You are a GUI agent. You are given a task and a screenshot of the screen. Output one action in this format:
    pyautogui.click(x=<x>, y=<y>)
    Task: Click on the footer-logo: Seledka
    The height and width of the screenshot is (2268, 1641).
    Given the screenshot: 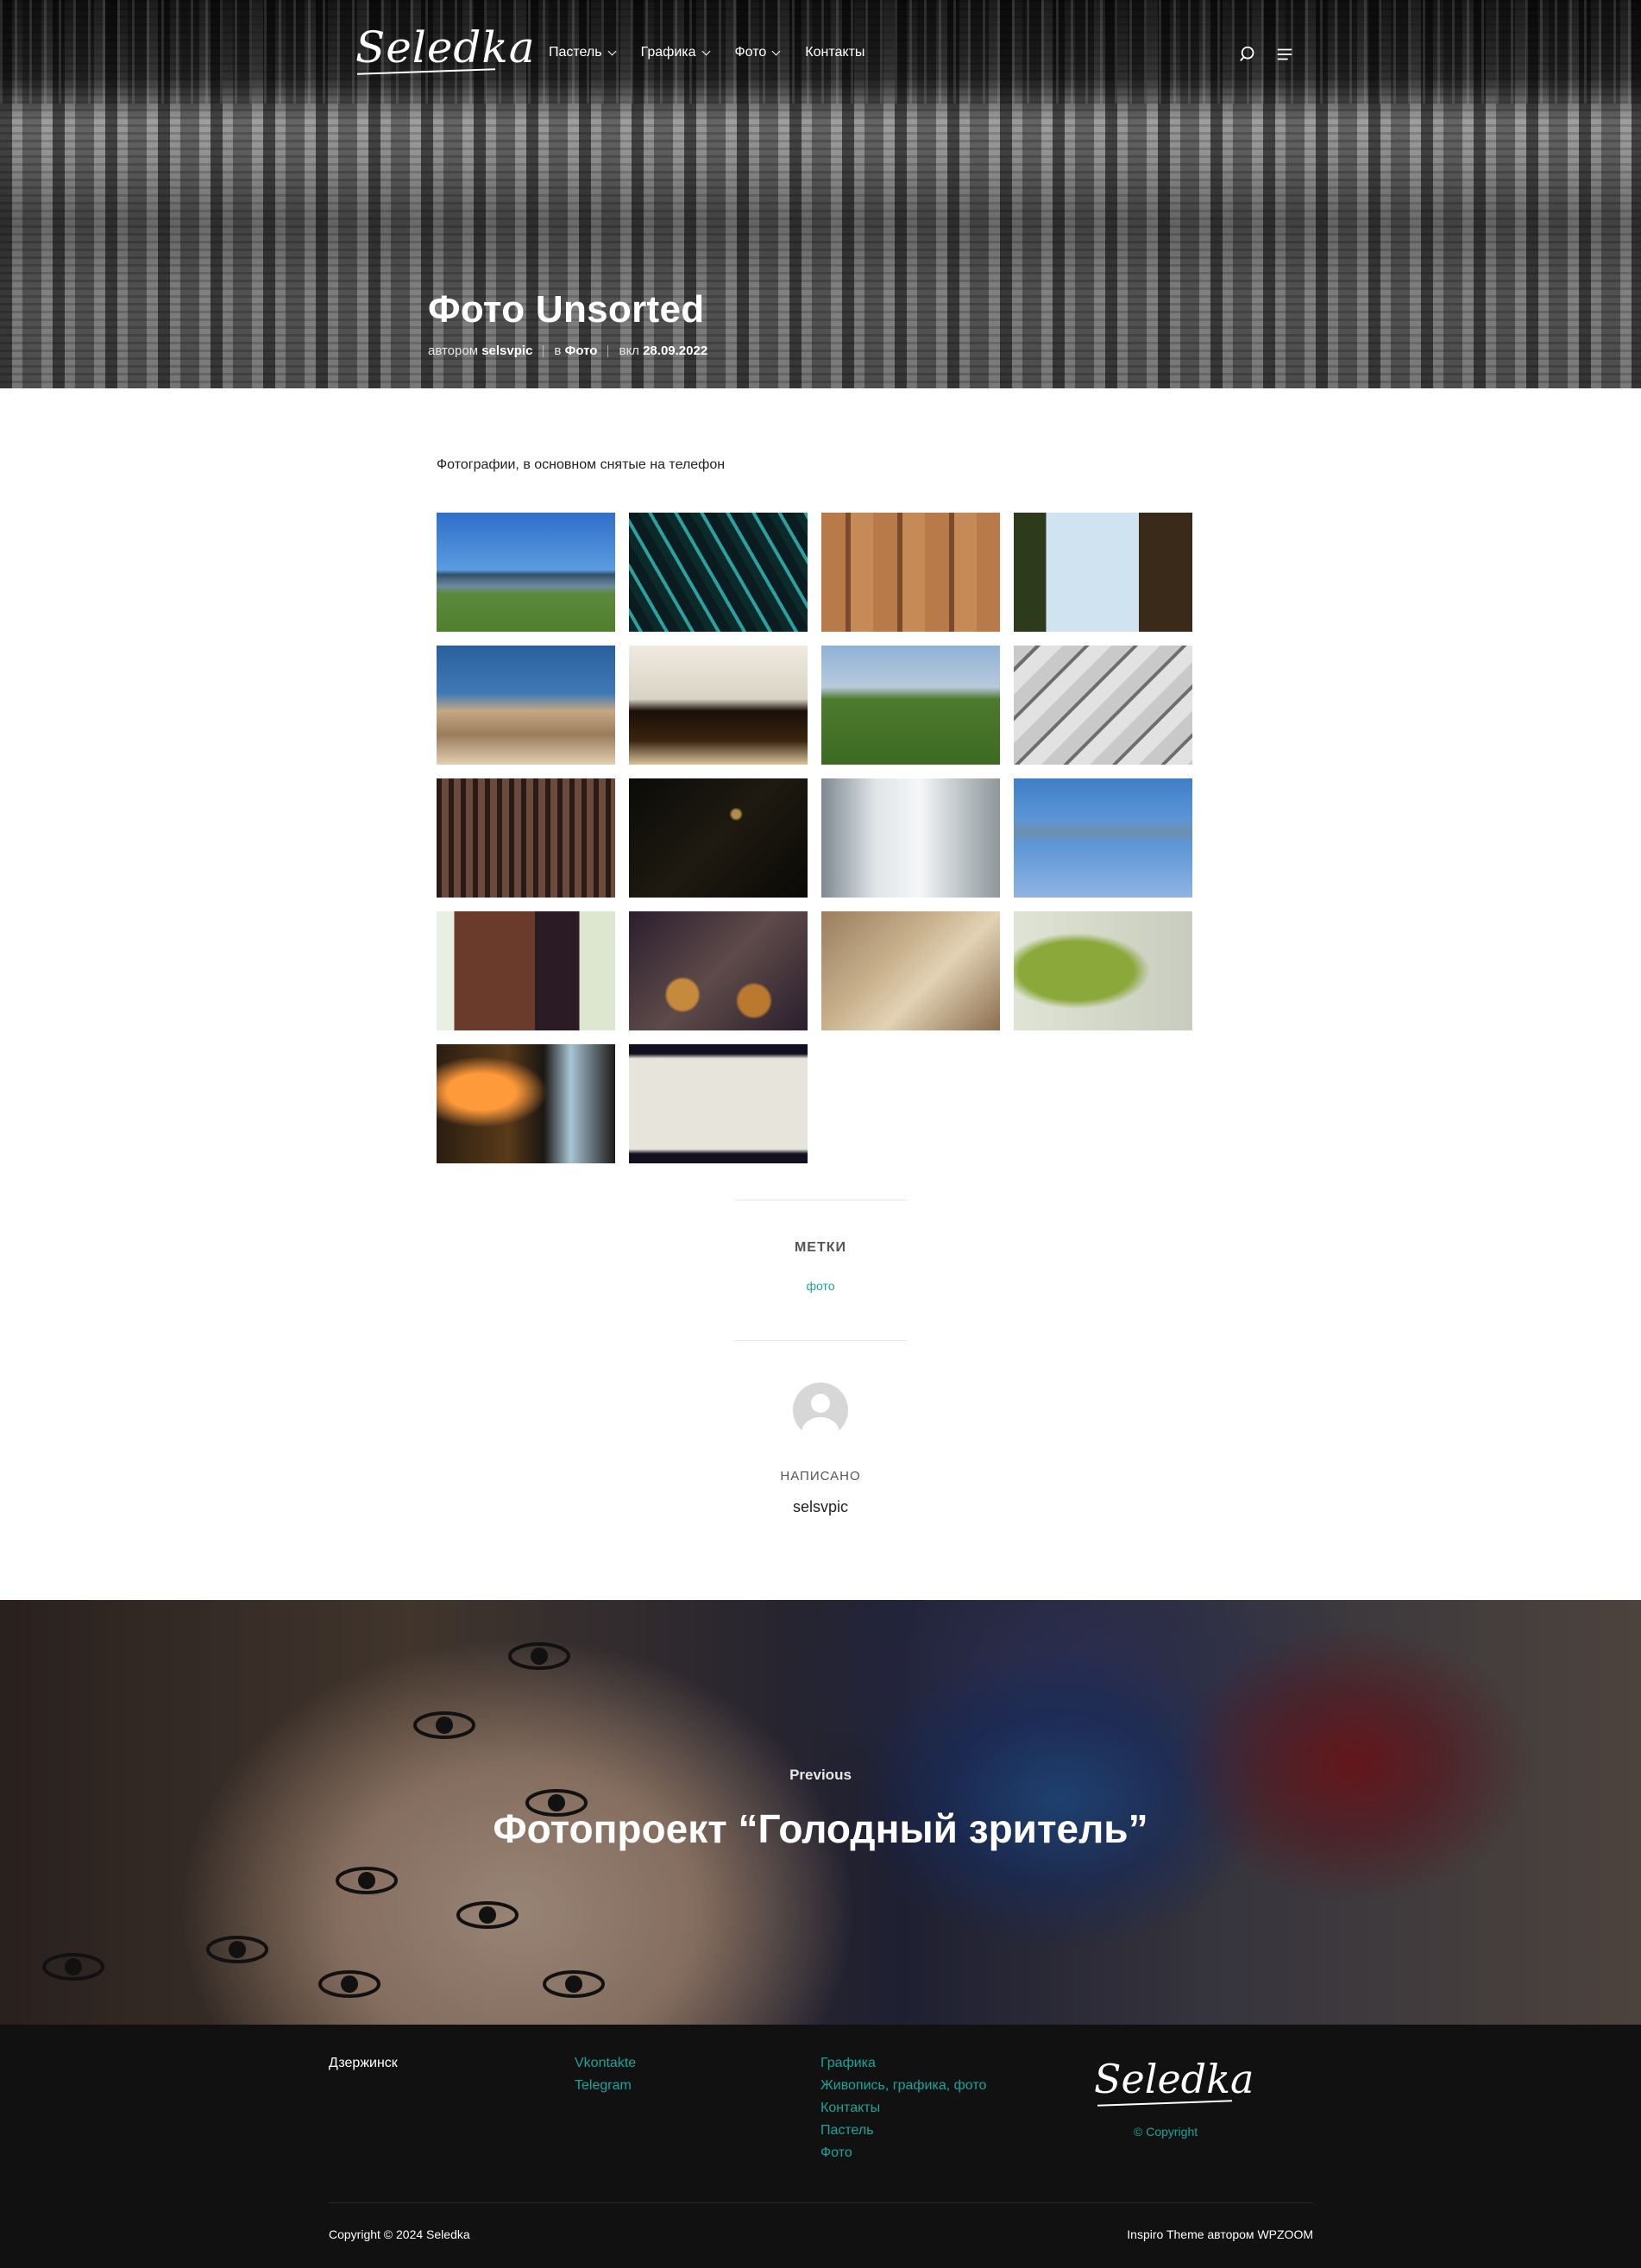 What is the action you would take?
    pyautogui.click(x=1174, y=2079)
    